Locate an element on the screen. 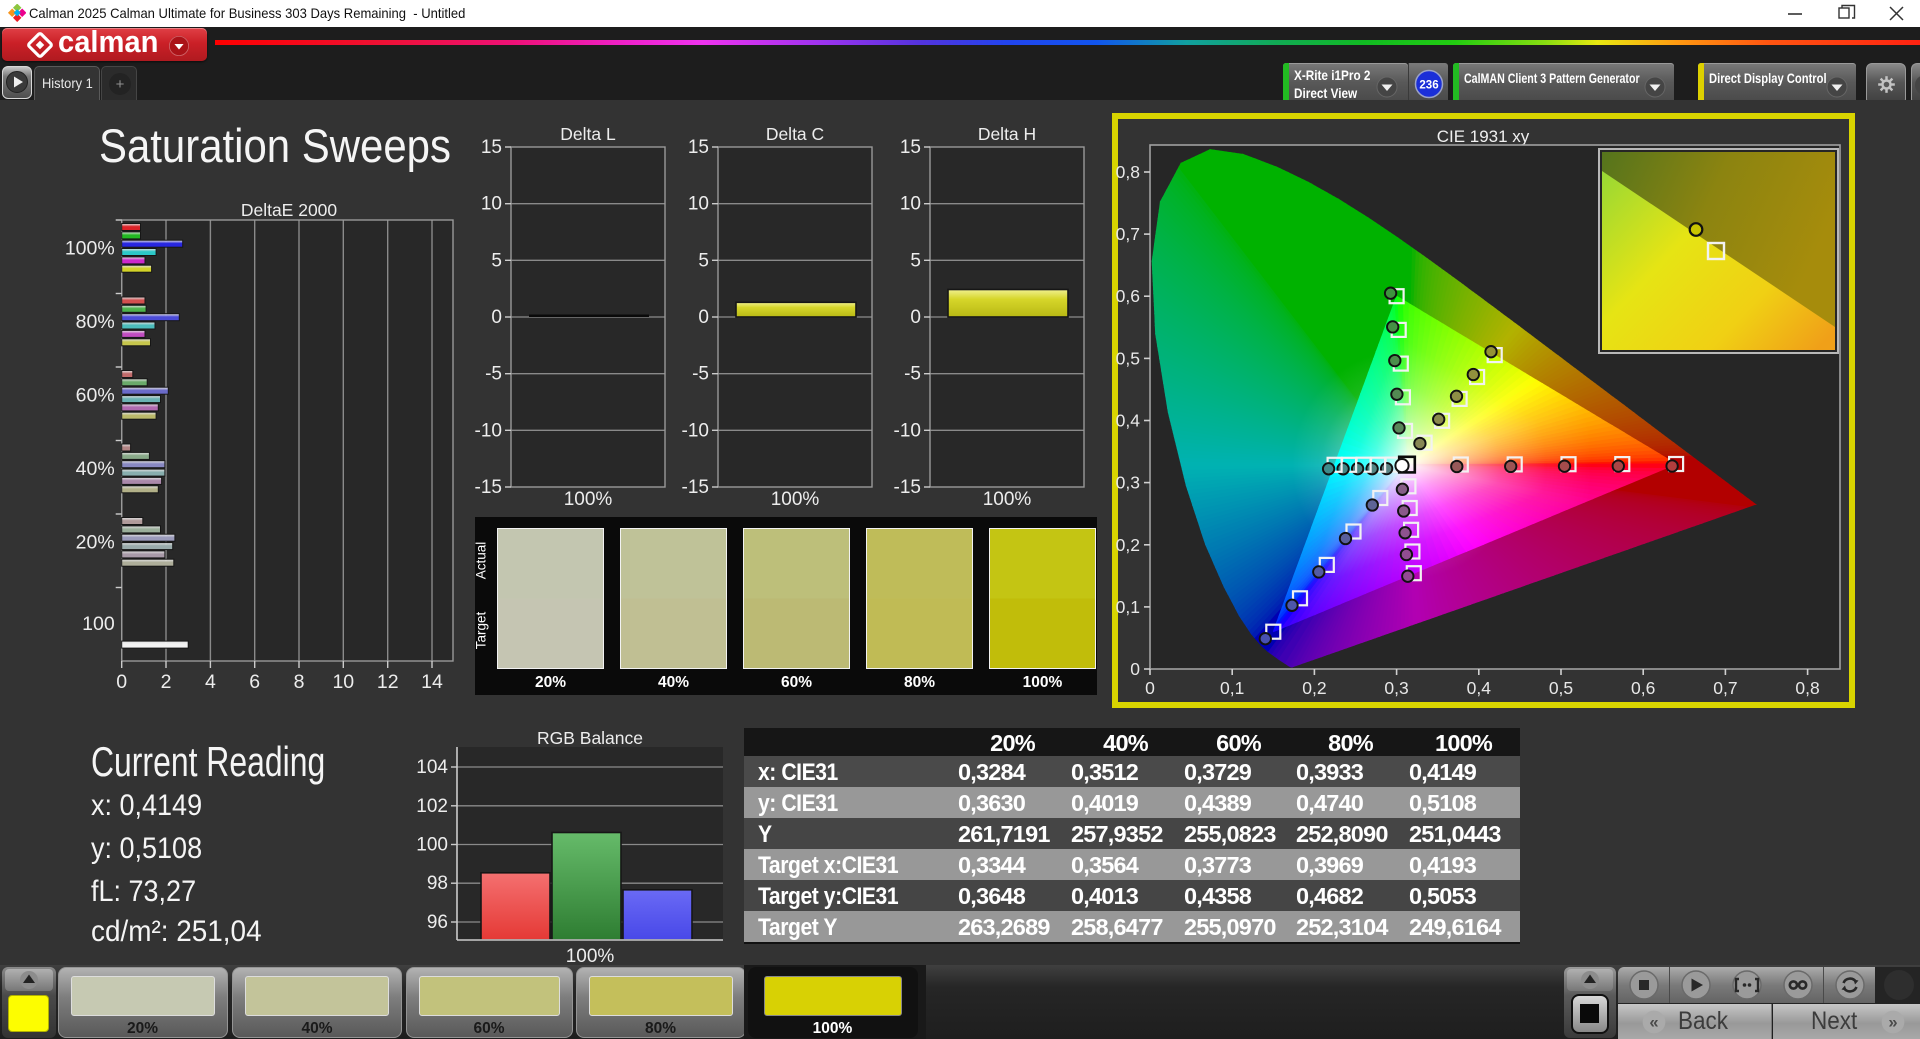 This screenshot has height=1039, width=1920. svg-text: 2 is located at coordinates (166, 682).